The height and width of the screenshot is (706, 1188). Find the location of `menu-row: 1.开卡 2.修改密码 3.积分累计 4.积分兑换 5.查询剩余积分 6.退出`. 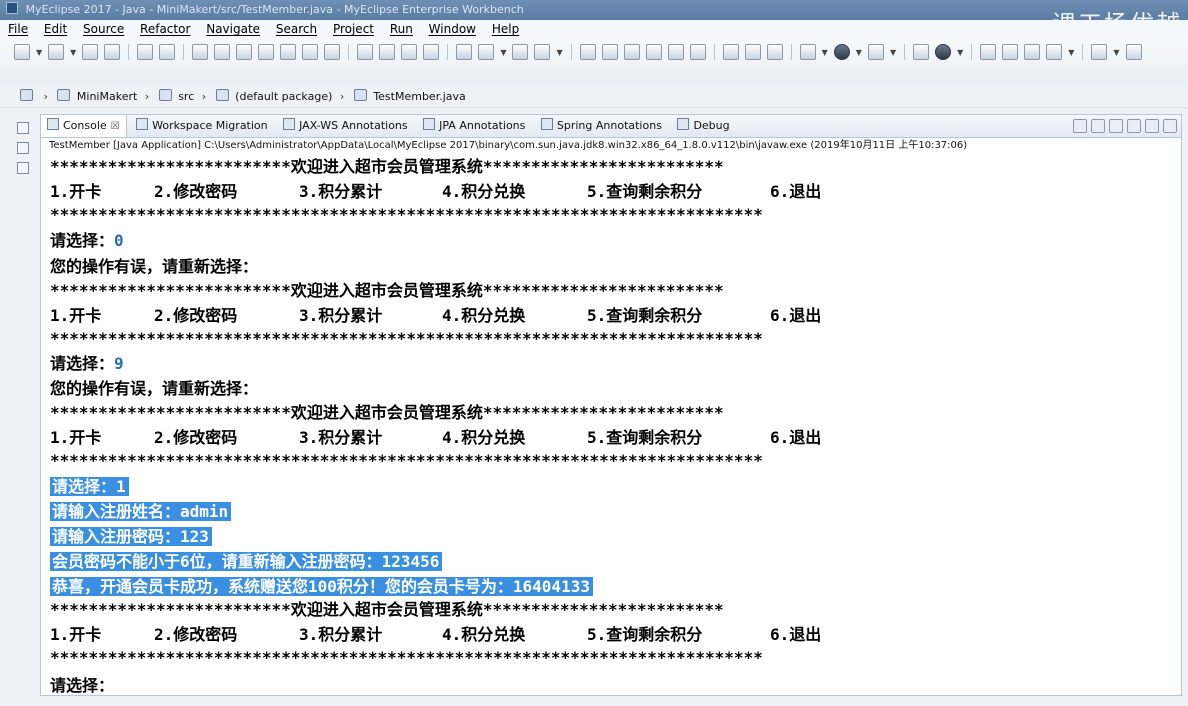

menu-row: 1.开卡 2.修改密码 3.积分累计 4.积分兑换 5.查询剩余积分 6.退出 is located at coordinates (600, 192).